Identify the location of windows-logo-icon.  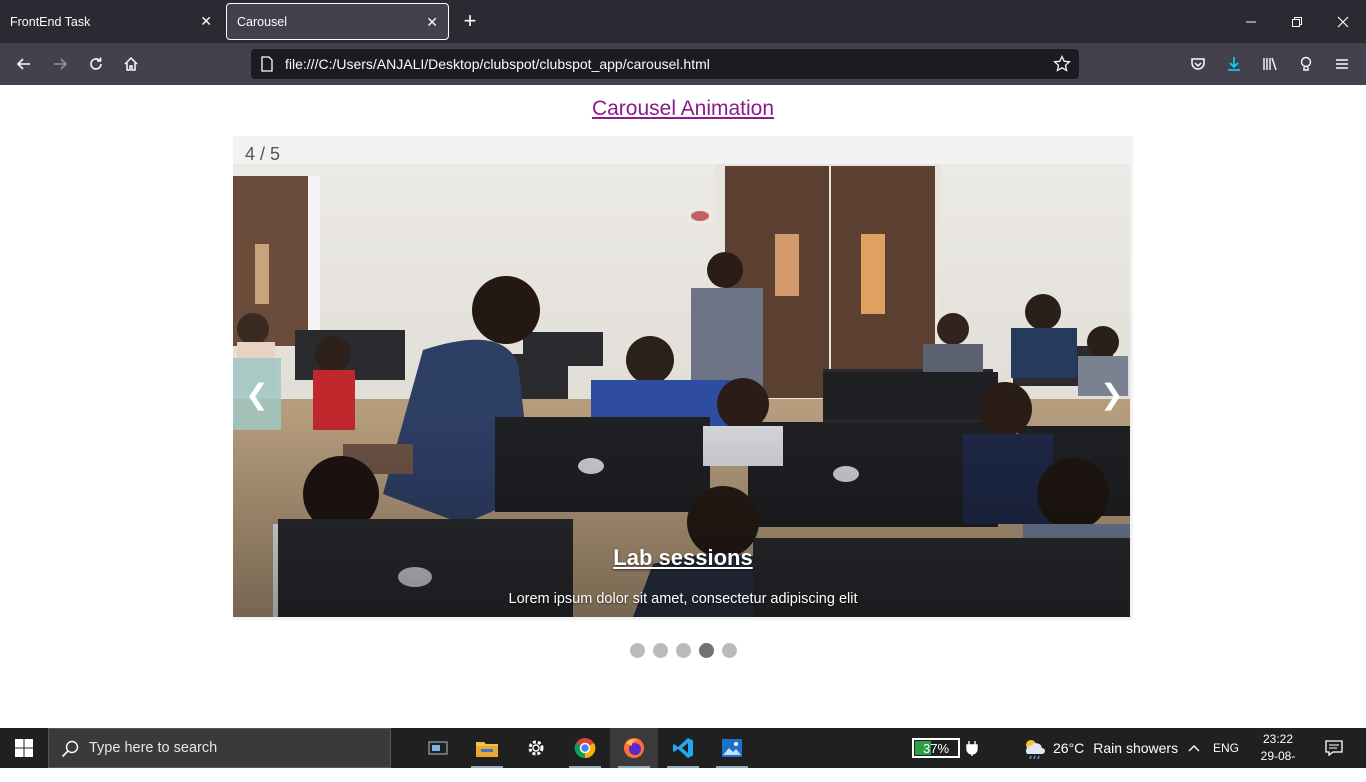
(24, 748).